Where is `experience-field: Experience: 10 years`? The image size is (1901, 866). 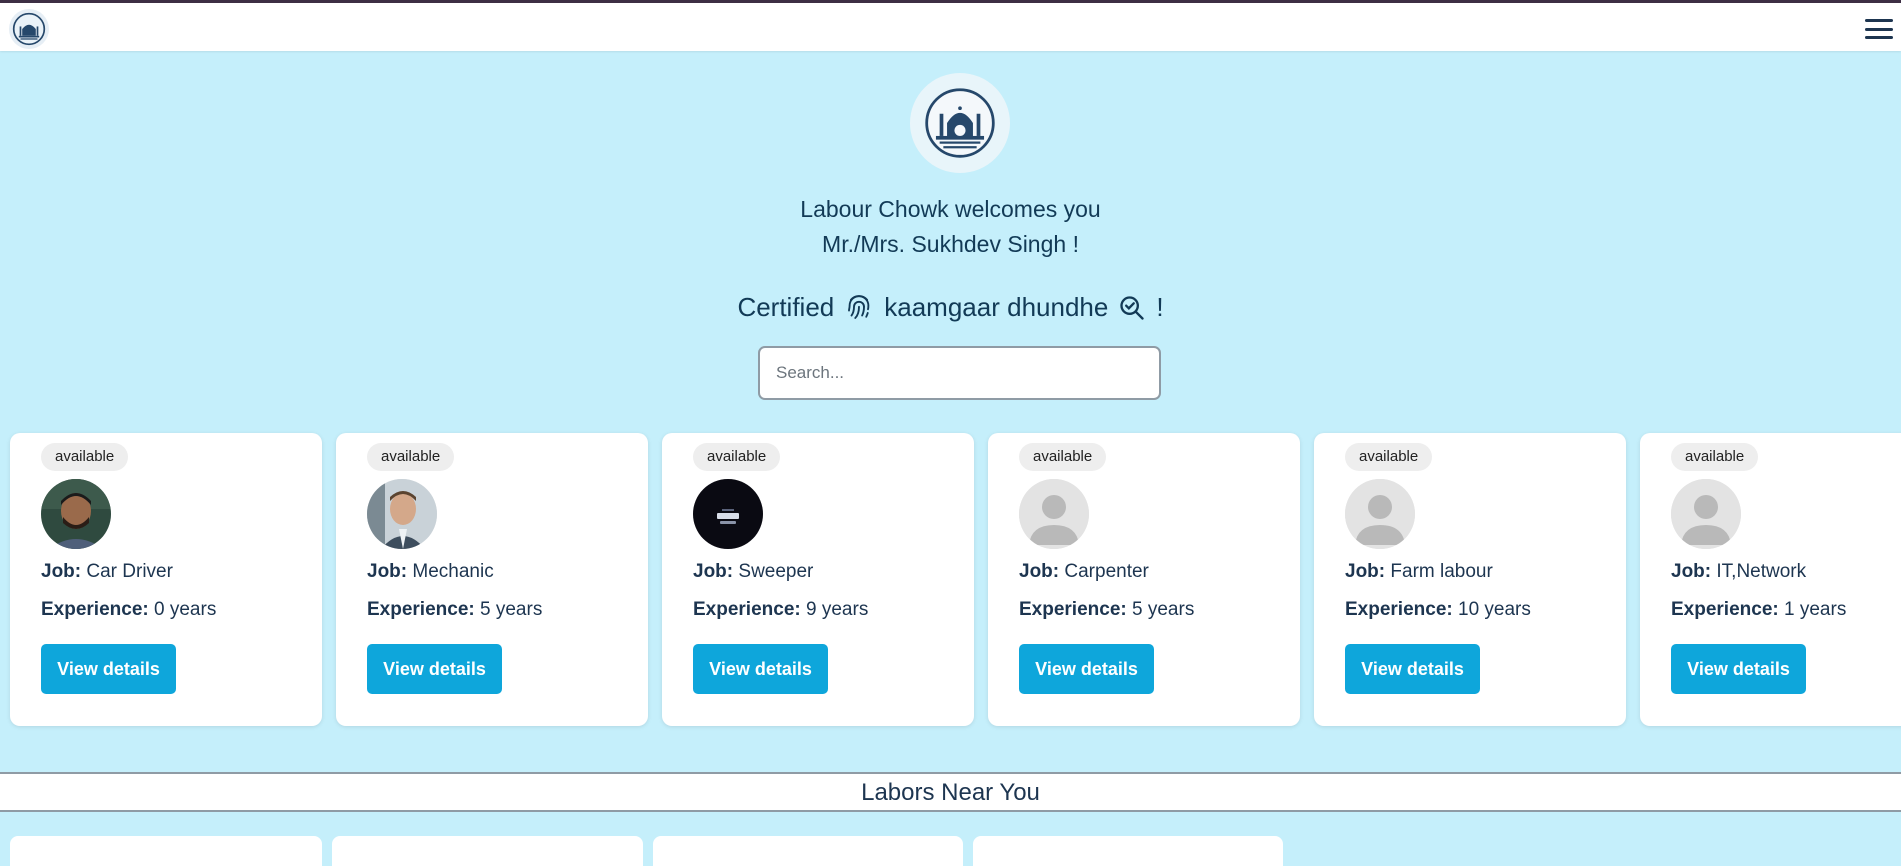 experience-field: Experience: 10 years is located at coordinates (1438, 610).